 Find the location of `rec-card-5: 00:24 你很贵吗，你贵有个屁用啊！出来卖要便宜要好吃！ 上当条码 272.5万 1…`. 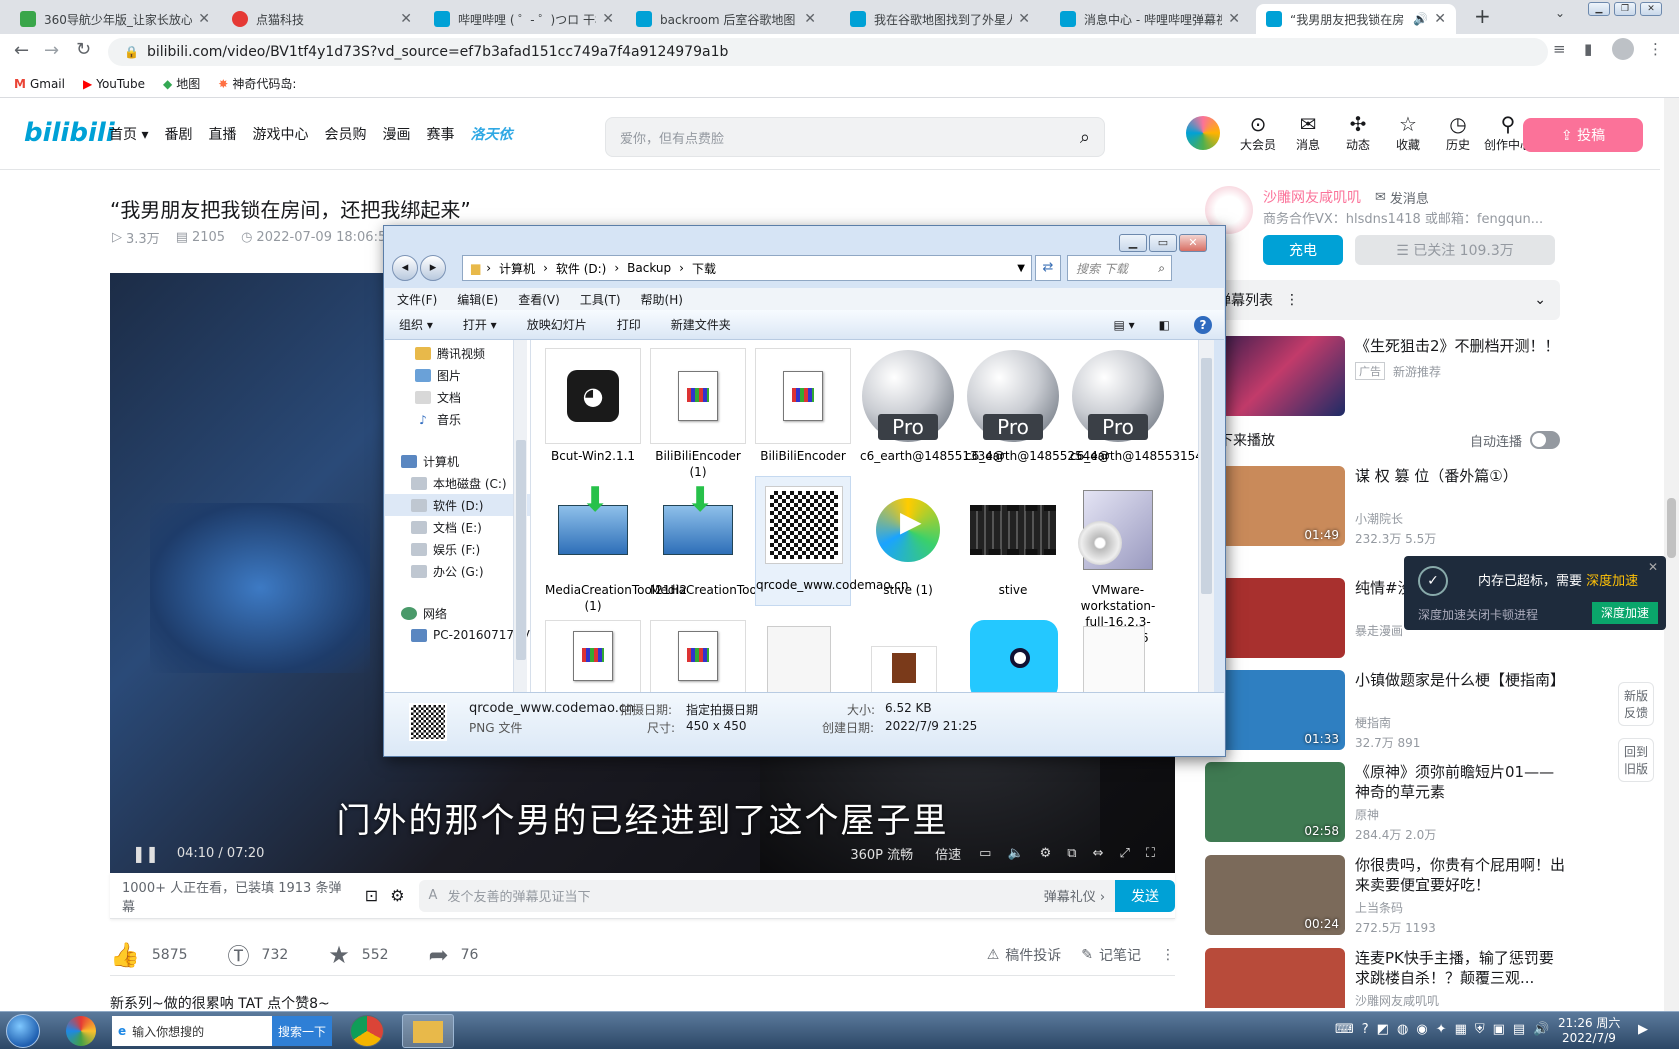

rec-card-5: 00:24 你很贵吗，你贵有个屁用啊！出来卖要便宜要好吃！ 上当条码 272.5万 1… is located at coordinates (1390, 896).